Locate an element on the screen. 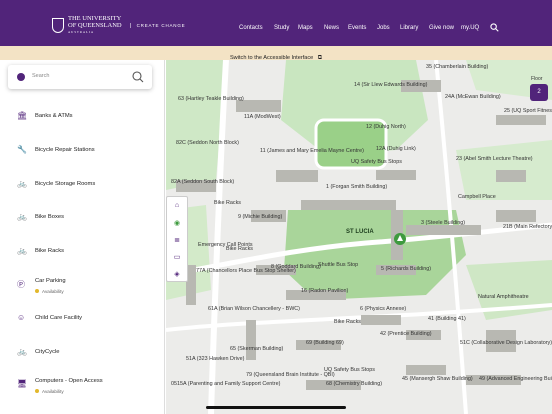 The height and width of the screenshot is (414, 552). map-building-label: 41 (Building 41) is located at coordinates (447, 319).